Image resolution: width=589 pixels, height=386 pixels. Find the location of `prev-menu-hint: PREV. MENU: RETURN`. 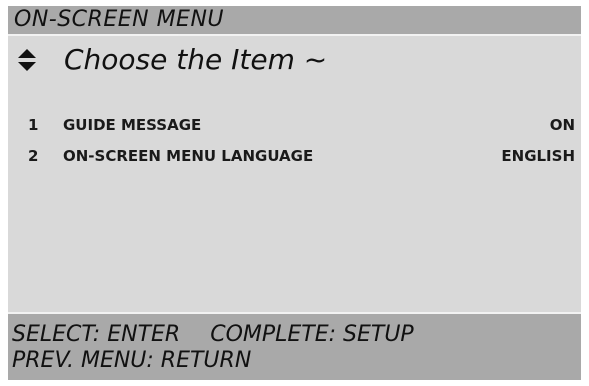

prev-menu-hint: PREV. MENU: RETURN is located at coordinates (132, 360).